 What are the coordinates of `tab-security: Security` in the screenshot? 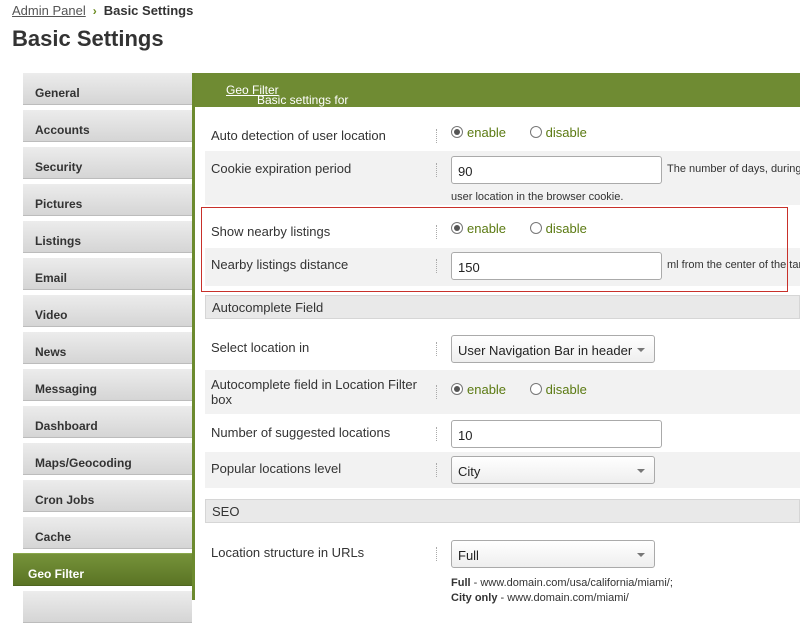 It's located at (107, 162).